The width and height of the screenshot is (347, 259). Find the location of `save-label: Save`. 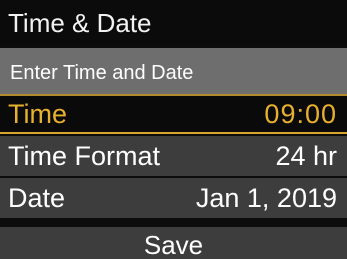

save-label: Save is located at coordinates (173, 244).